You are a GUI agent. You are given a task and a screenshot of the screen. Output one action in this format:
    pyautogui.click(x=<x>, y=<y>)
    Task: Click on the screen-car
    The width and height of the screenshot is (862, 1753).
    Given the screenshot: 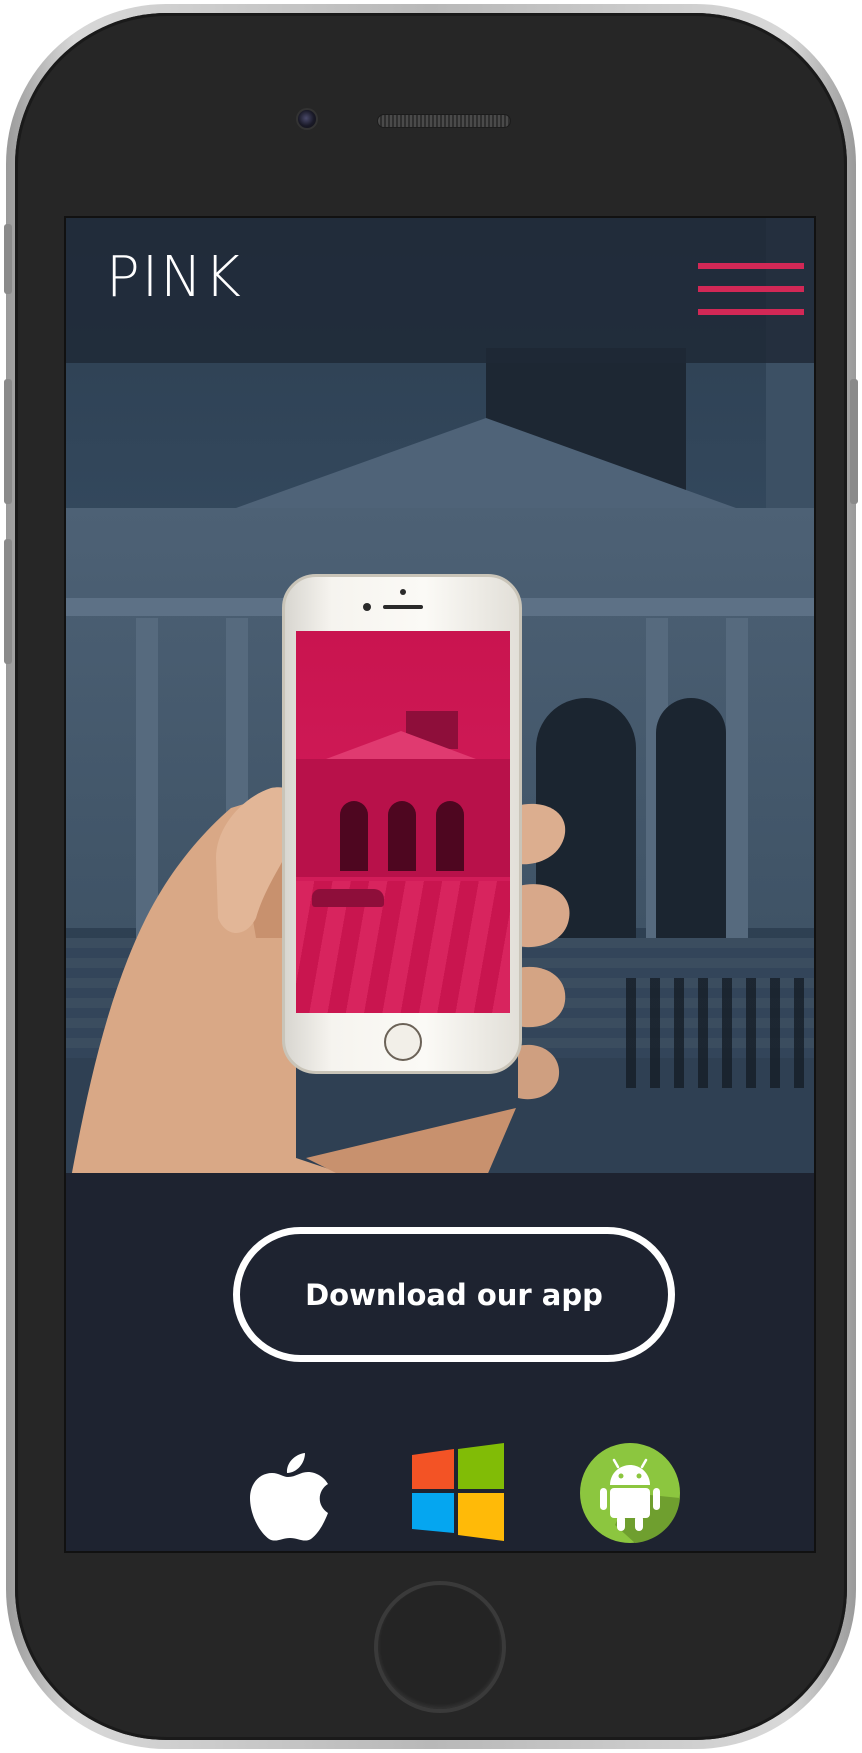 What is the action you would take?
    pyautogui.click(x=348, y=898)
    